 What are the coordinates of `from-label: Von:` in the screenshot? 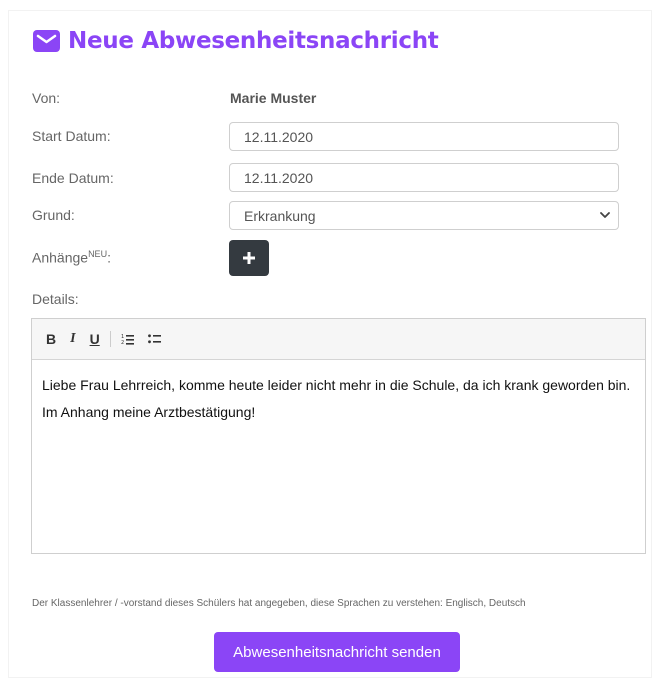 It's located at (46, 98).